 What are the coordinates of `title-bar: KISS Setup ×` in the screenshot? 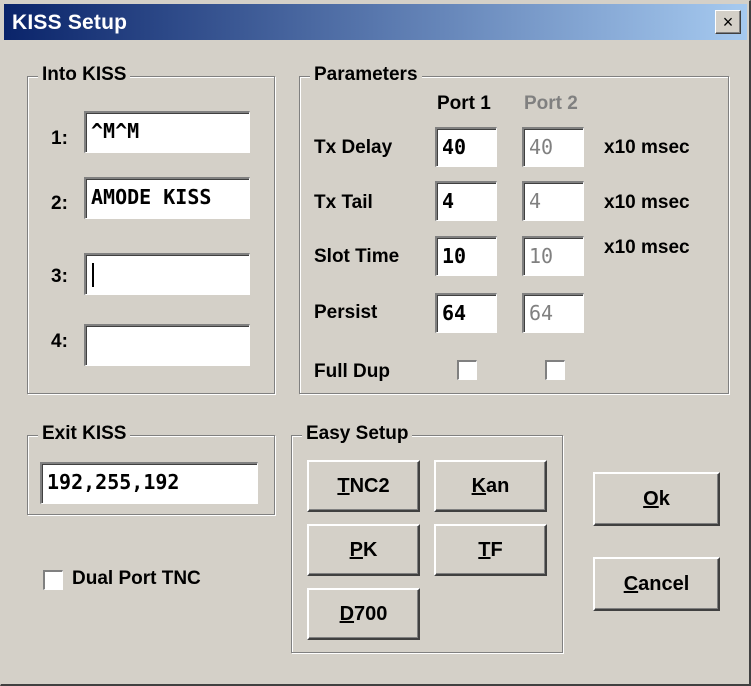 It's located at (375, 22).